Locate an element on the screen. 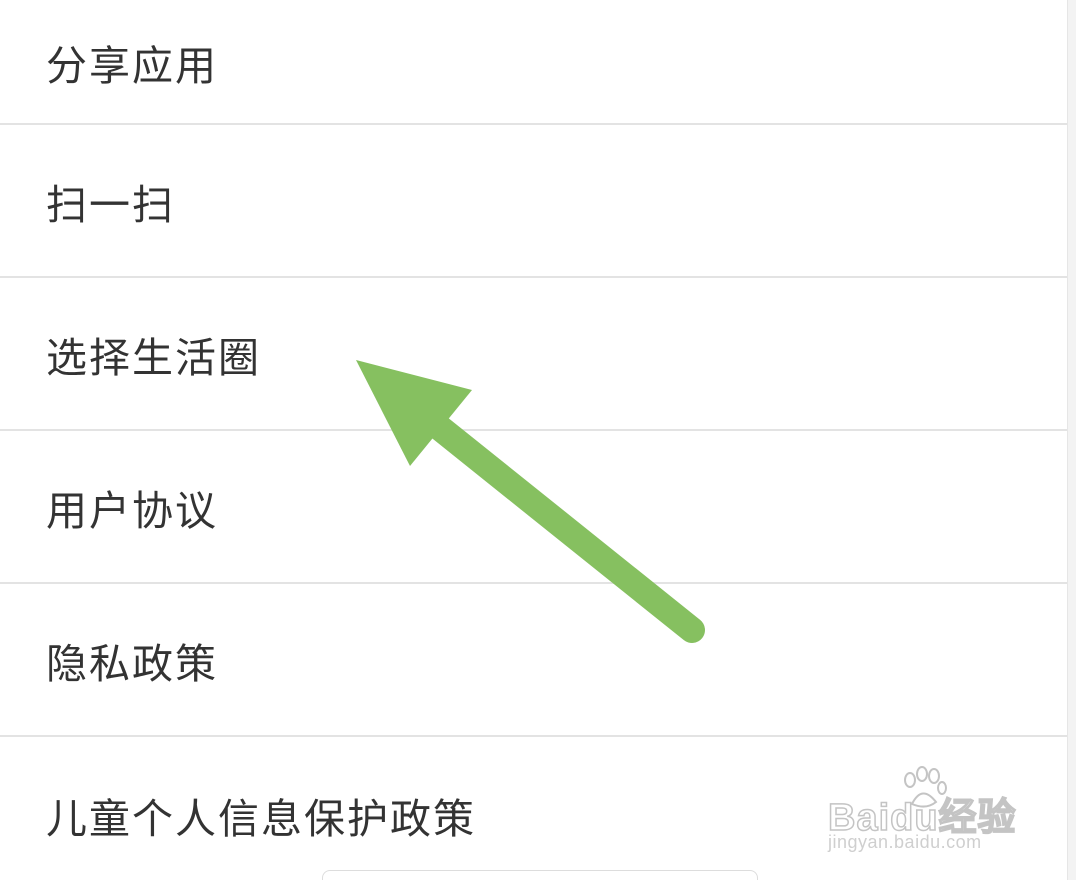  menu-item-label: 选择生活圈 is located at coordinates (153, 357).